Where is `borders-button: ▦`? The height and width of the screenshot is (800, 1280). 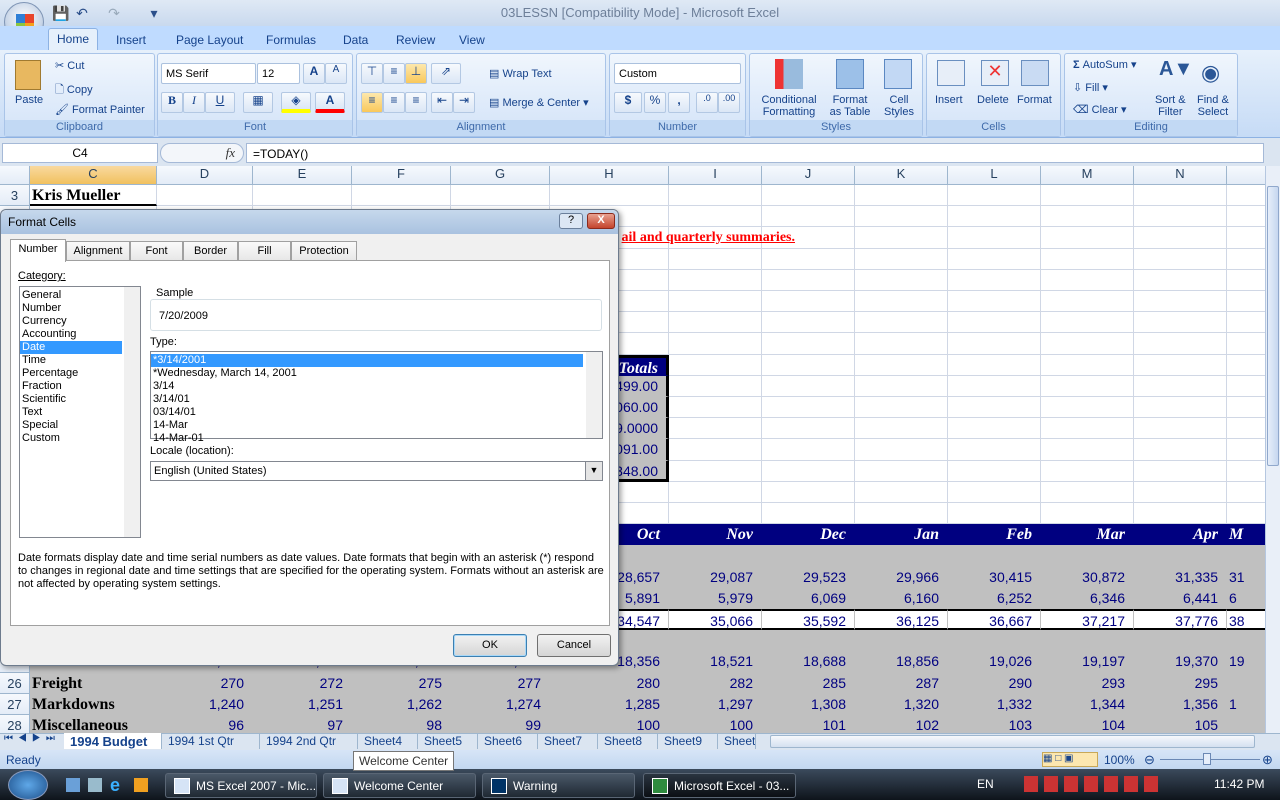 borders-button: ▦ is located at coordinates (258, 102).